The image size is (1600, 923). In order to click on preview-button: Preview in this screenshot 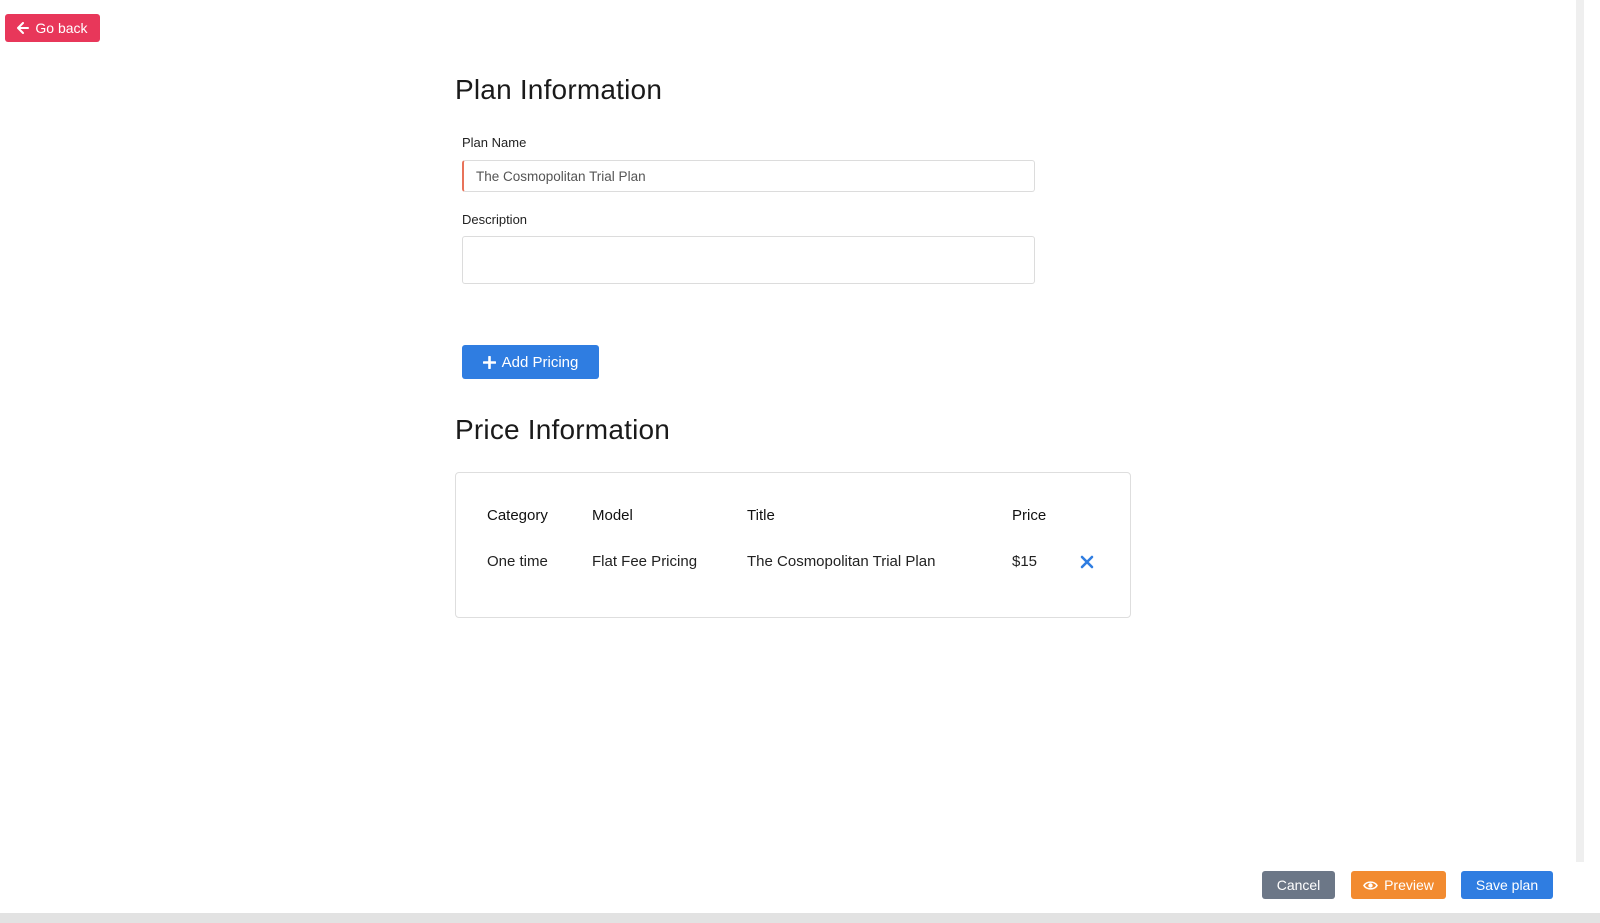, I will do `click(1398, 885)`.